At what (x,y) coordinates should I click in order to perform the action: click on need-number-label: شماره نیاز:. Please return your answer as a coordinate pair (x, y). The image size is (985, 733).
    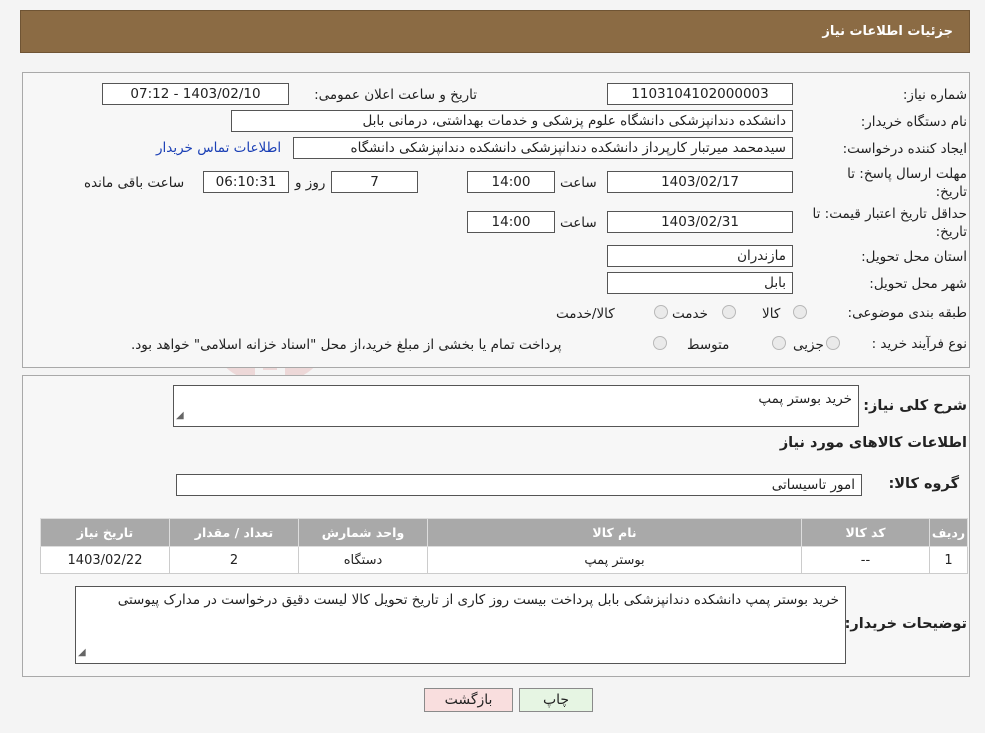
    Looking at the image, I should click on (934, 95).